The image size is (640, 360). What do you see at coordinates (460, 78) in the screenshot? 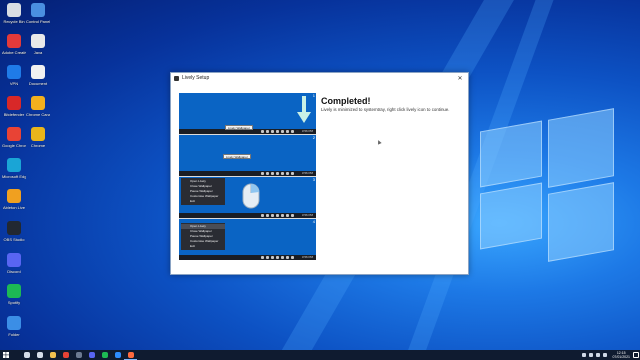
I see `close-button: ✕` at bounding box center [460, 78].